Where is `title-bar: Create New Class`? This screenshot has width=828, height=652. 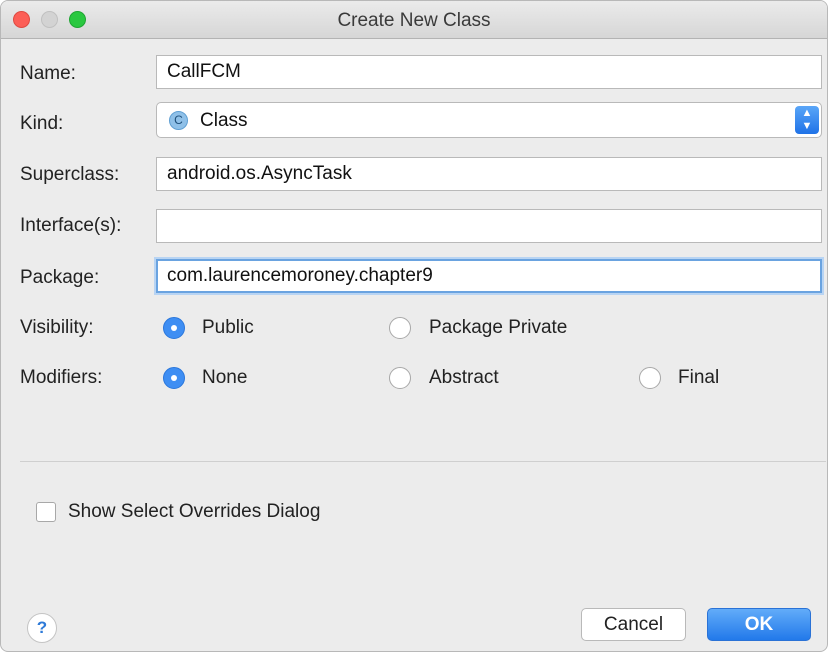 title-bar: Create New Class is located at coordinates (414, 20).